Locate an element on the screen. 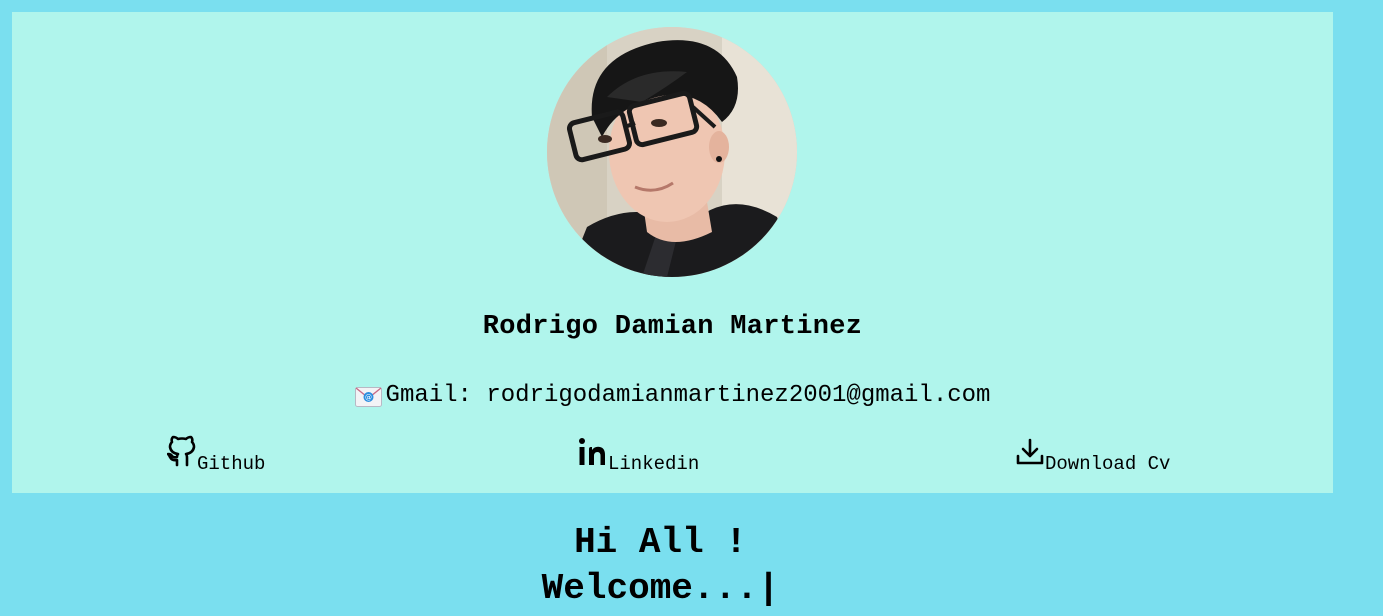  profile-name: Rodrigo Damian Martinez is located at coordinates (672, 327).